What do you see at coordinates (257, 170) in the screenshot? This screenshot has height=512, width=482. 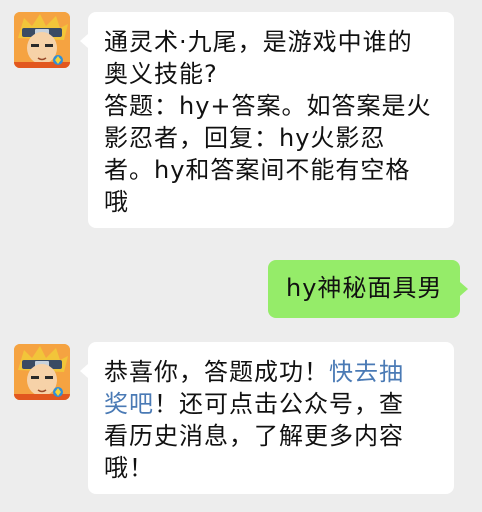 I see `message-text-line: 者。hy和答案间不能有空格` at bounding box center [257, 170].